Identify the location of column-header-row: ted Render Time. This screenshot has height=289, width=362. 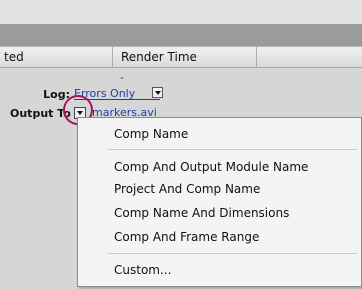
(181, 57).